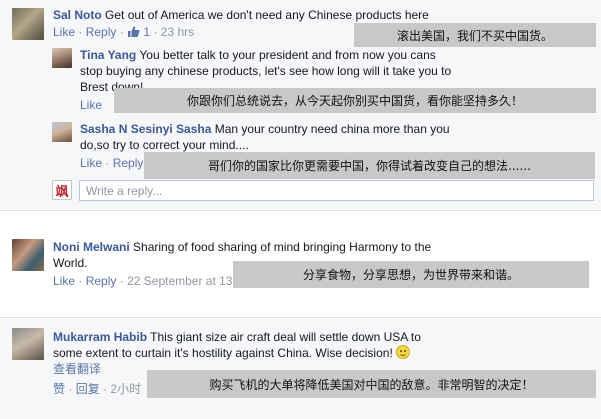 The height and width of the screenshot is (419, 601). I want to click on commenter-name: Sal Noto, so click(77, 15).